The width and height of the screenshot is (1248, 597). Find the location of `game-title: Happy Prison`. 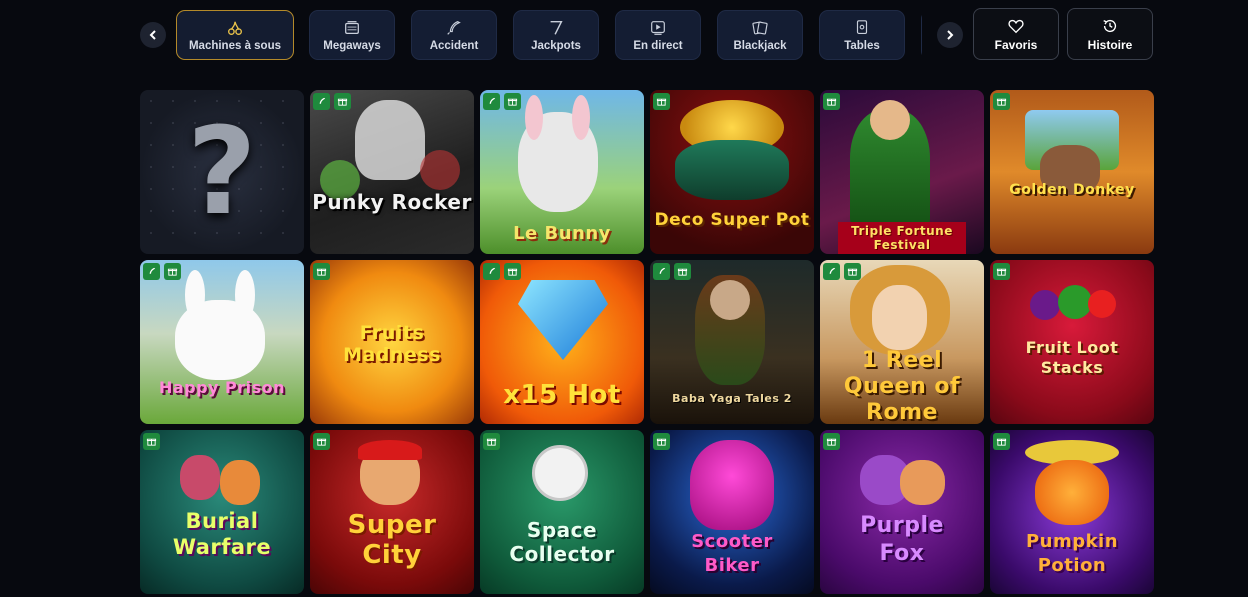

game-title: Happy Prison is located at coordinates (222, 387).